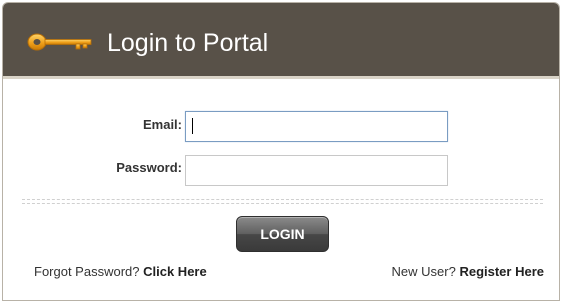 The height and width of the screenshot is (303, 562). I want to click on page-title: Login to Portal, so click(188, 43).